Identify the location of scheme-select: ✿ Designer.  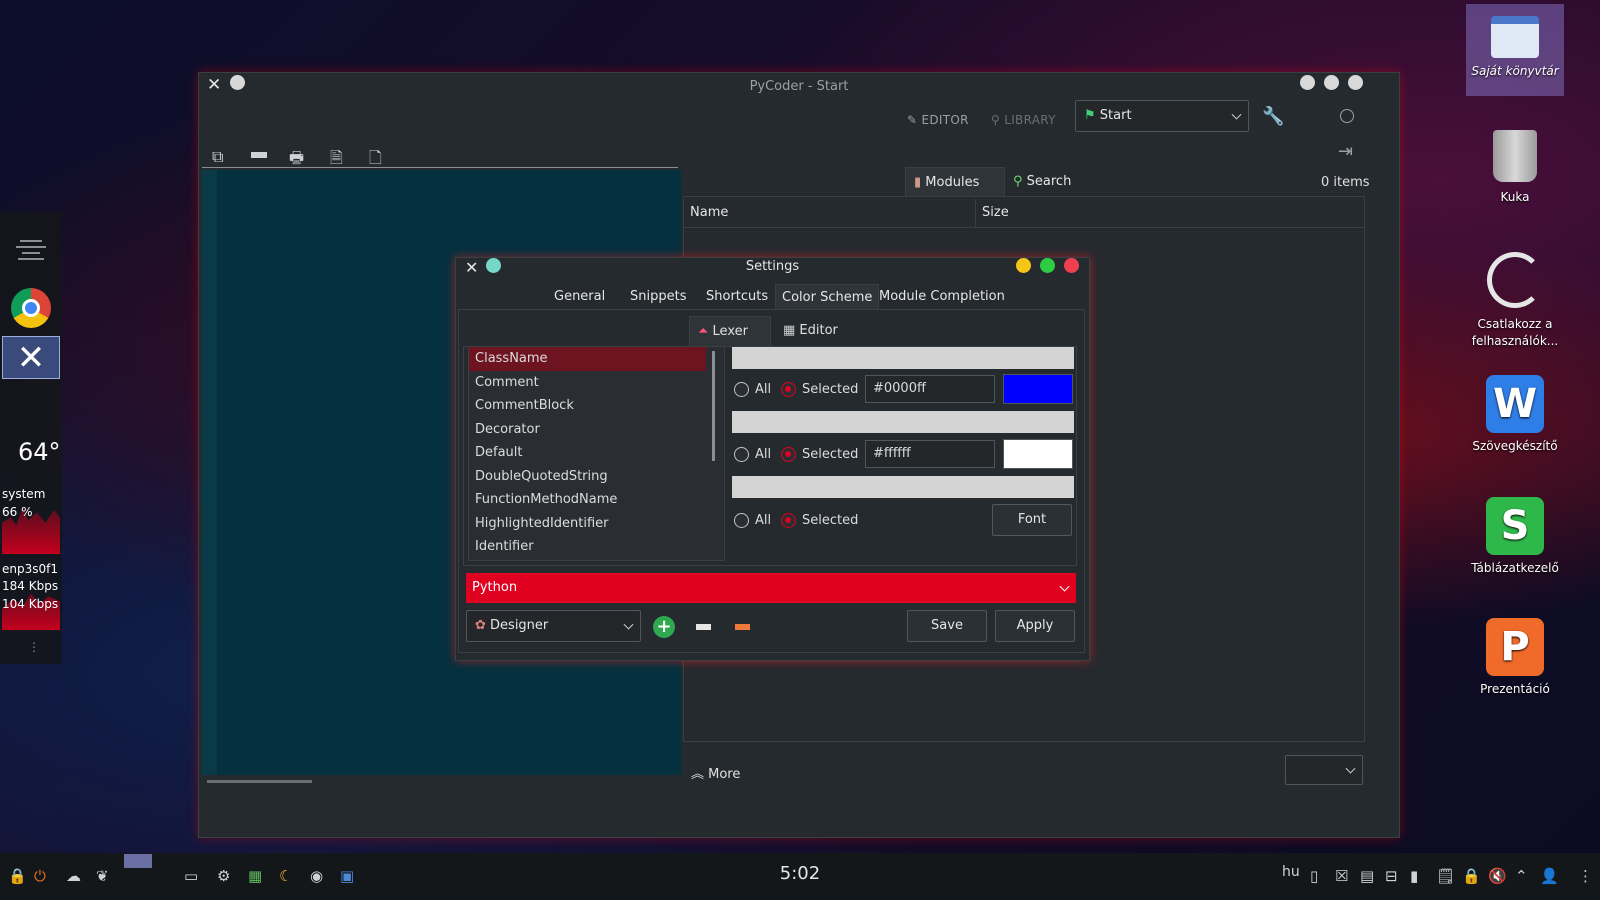
(553, 626).